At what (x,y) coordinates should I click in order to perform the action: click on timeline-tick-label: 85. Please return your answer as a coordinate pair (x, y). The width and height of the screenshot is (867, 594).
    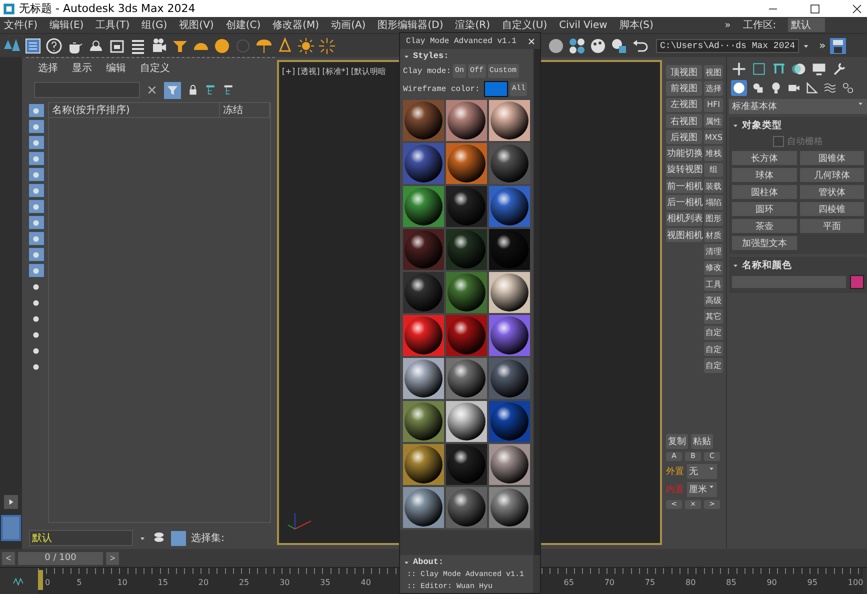
    Looking at the image, I should click on (733, 583).